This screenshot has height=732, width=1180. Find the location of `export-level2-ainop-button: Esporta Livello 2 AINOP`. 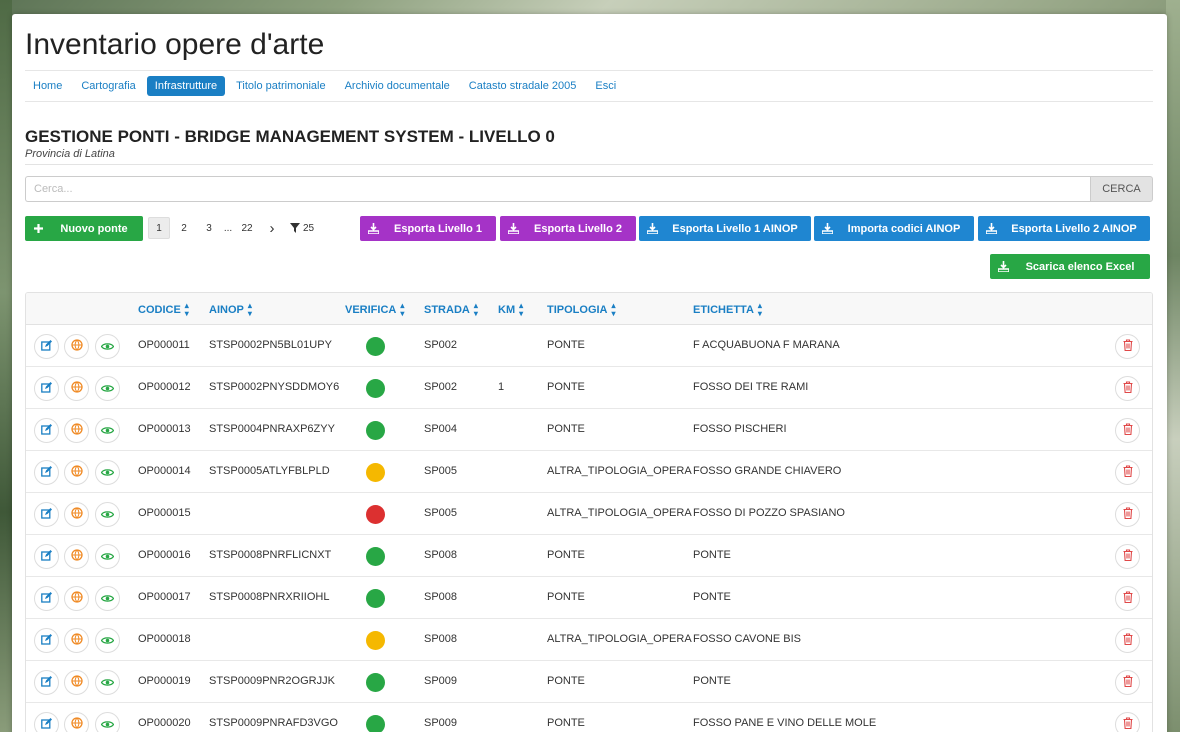

export-level2-ainop-button: Esporta Livello 2 AINOP is located at coordinates (1064, 228).